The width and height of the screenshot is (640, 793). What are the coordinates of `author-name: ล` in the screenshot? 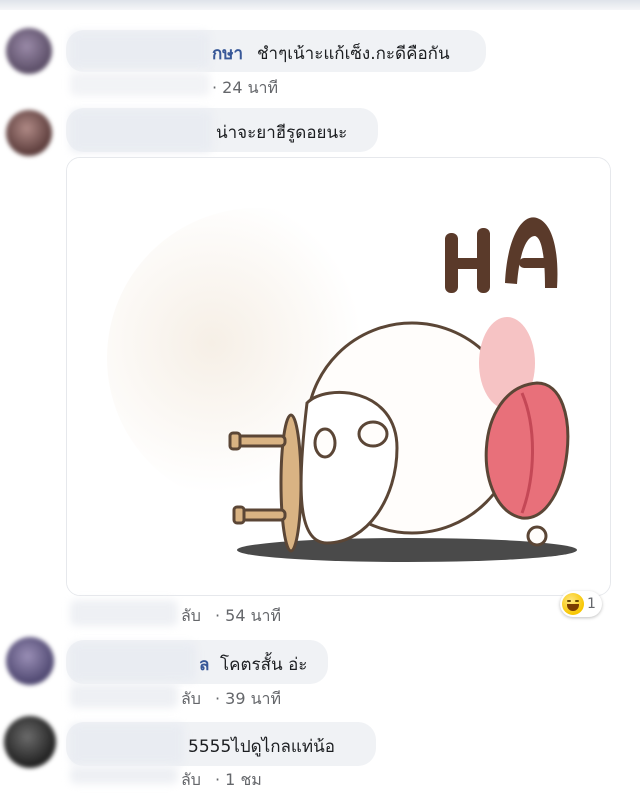 It's located at (204, 664).